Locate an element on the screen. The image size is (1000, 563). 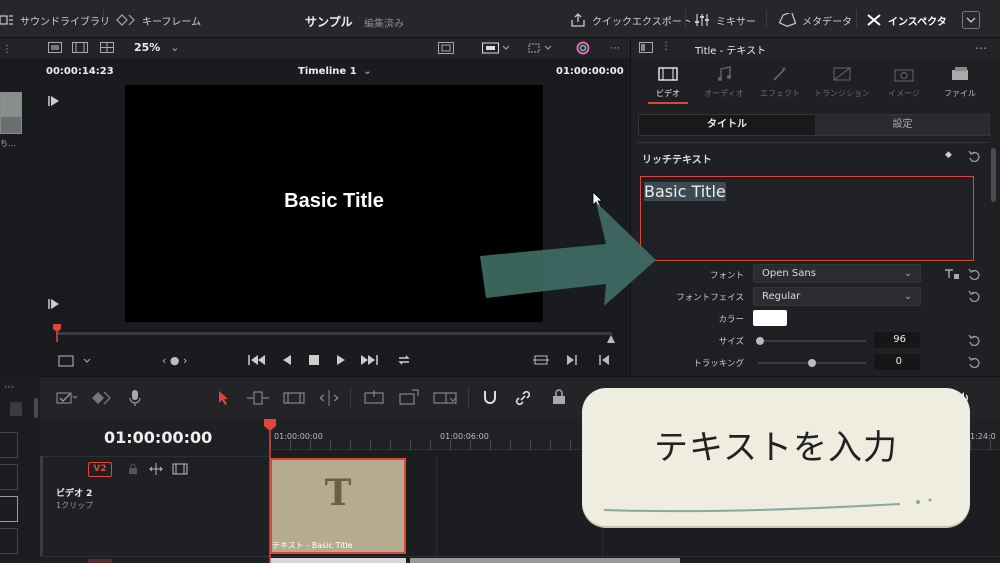
snapping-icon is located at coordinates (490, 398).